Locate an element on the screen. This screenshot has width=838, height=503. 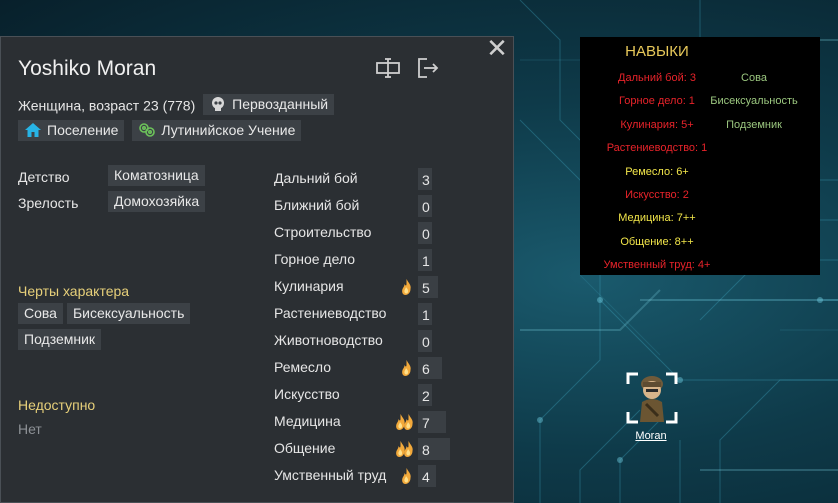
home-icon is located at coordinates (33, 130).